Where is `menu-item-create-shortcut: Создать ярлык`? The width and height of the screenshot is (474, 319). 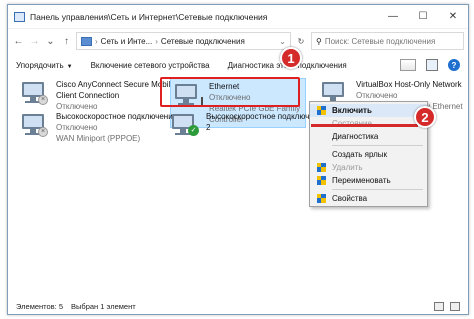 menu-item-create-shortcut: Создать ярлык is located at coordinates (368, 154).